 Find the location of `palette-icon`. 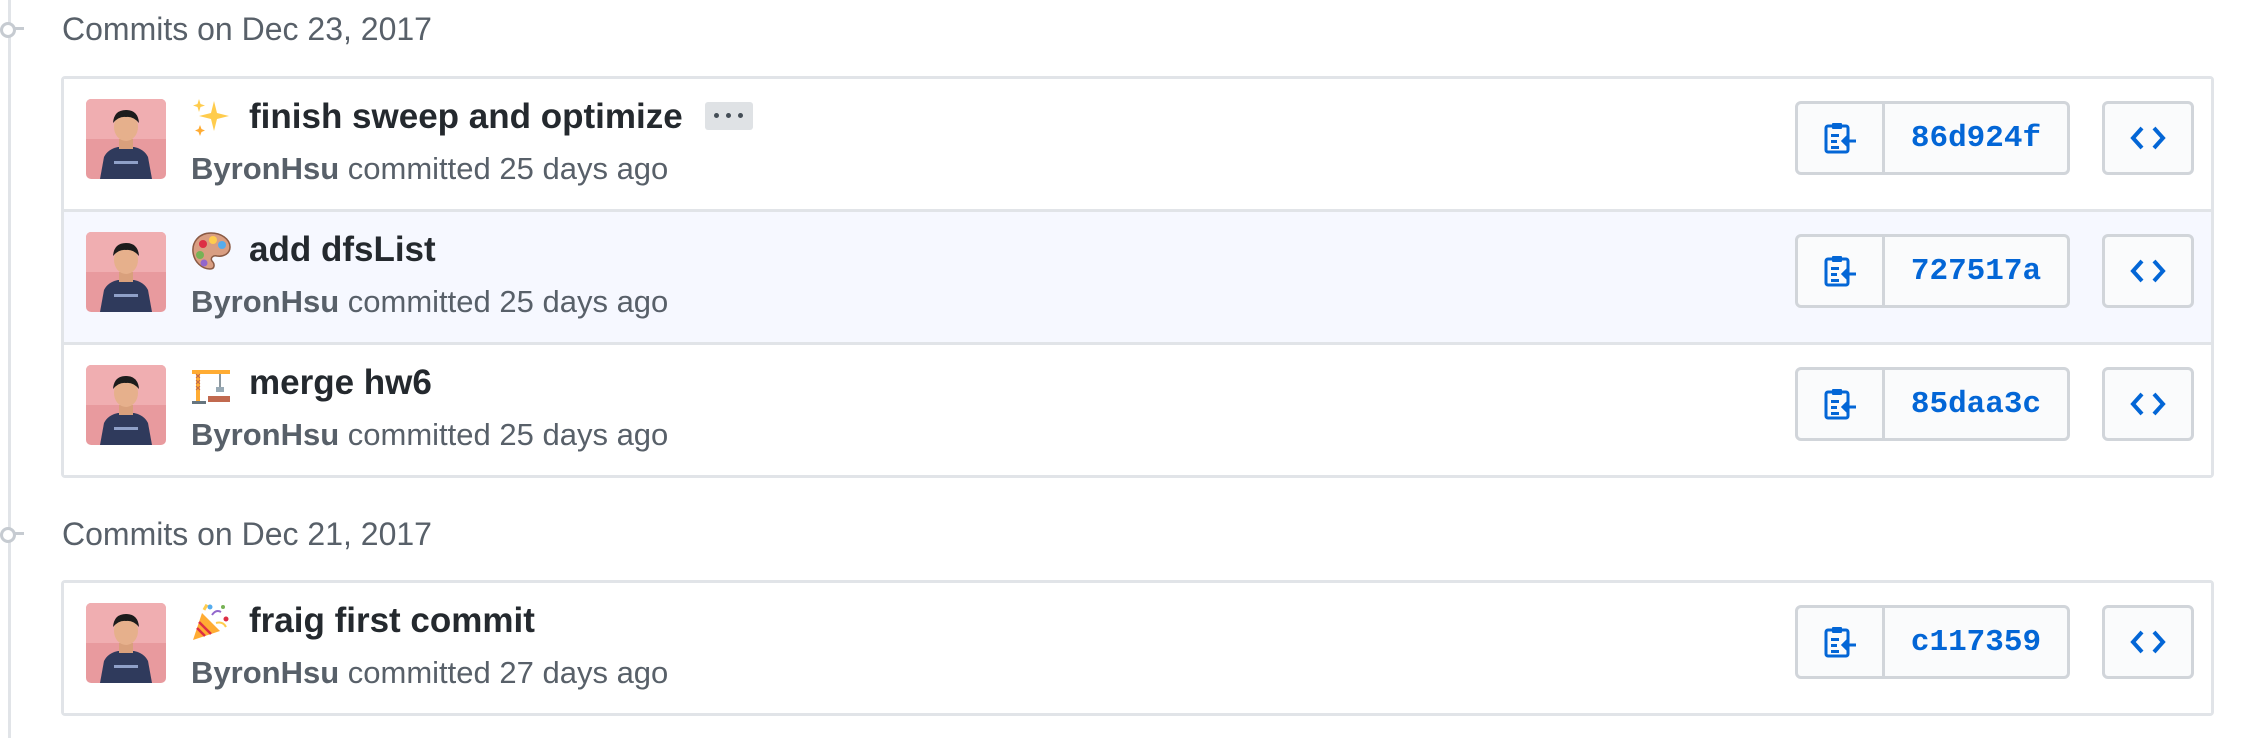

palette-icon is located at coordinates (211, 251).